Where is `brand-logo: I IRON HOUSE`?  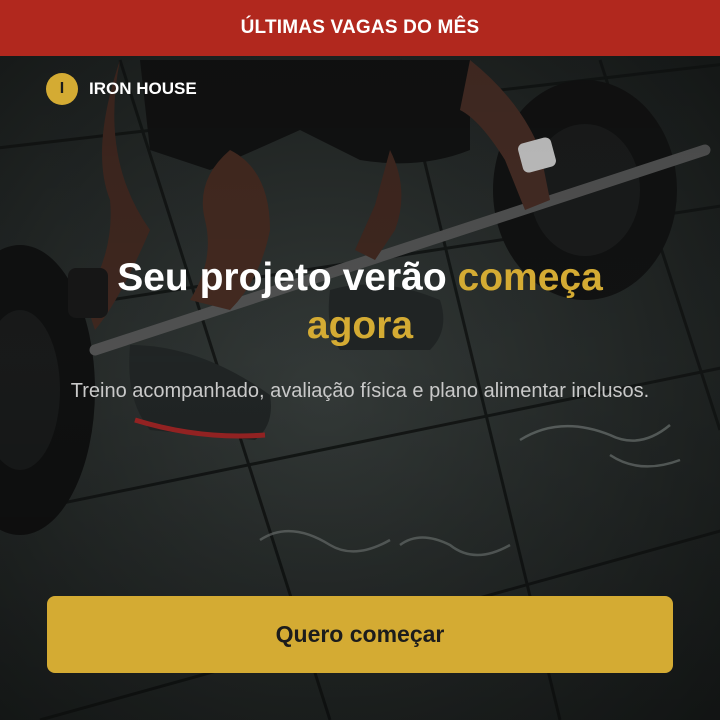
brand-logo: I IRON HOUSE is located at coordinates (121, 89).